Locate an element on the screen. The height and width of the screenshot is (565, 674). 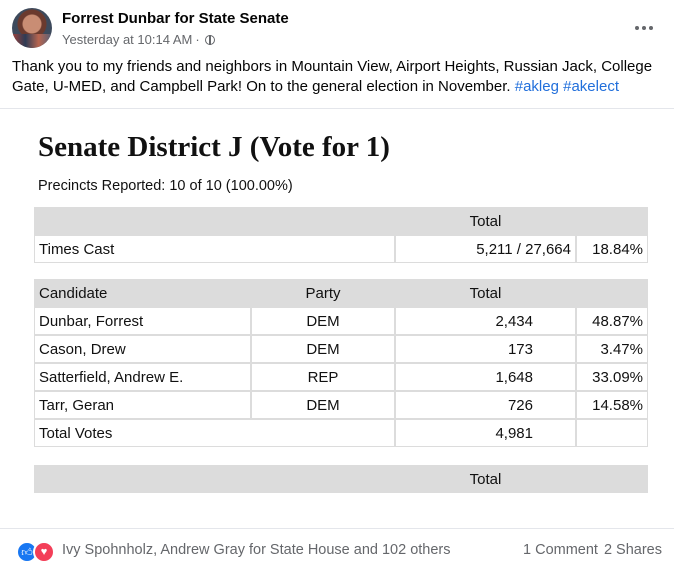
candidate-total: 2,434 is located at coordinates (485, 321).